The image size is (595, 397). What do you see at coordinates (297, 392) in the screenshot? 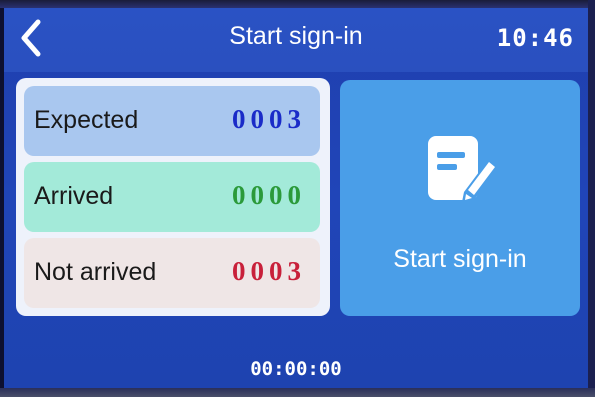
I see `device-bezel-bottom` at bounding box center [297, 392].